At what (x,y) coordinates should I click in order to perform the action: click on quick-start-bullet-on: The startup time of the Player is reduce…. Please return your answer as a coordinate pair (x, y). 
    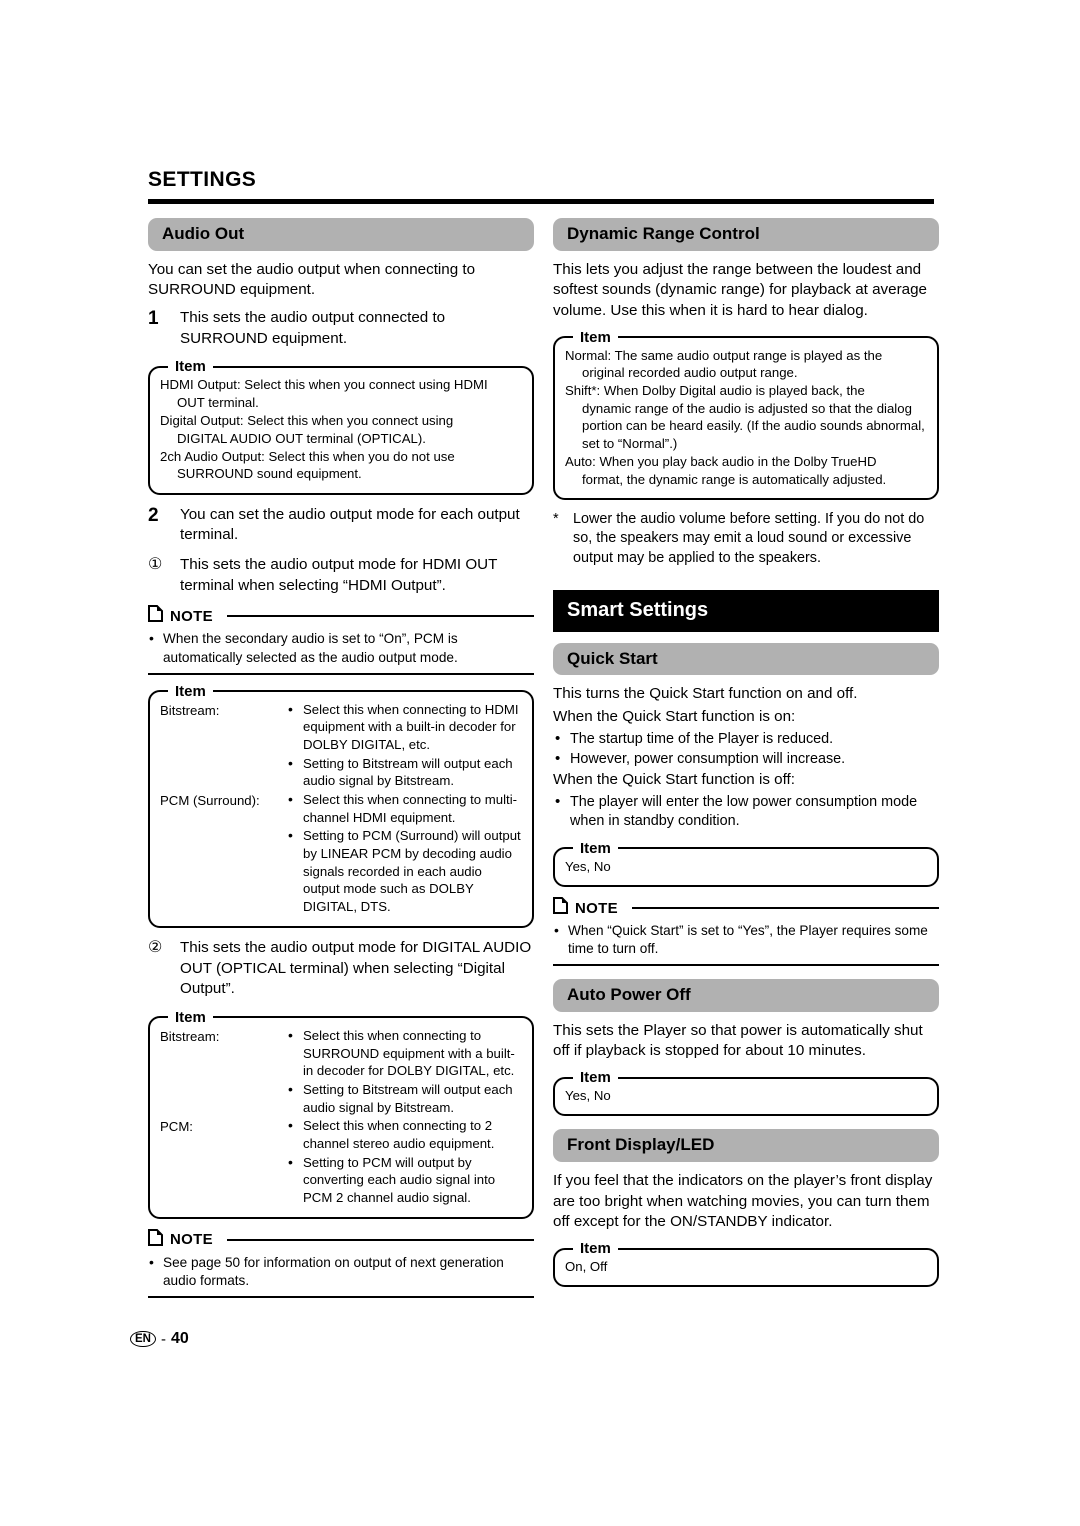
    Looking at the image, I should click on (746, 739).